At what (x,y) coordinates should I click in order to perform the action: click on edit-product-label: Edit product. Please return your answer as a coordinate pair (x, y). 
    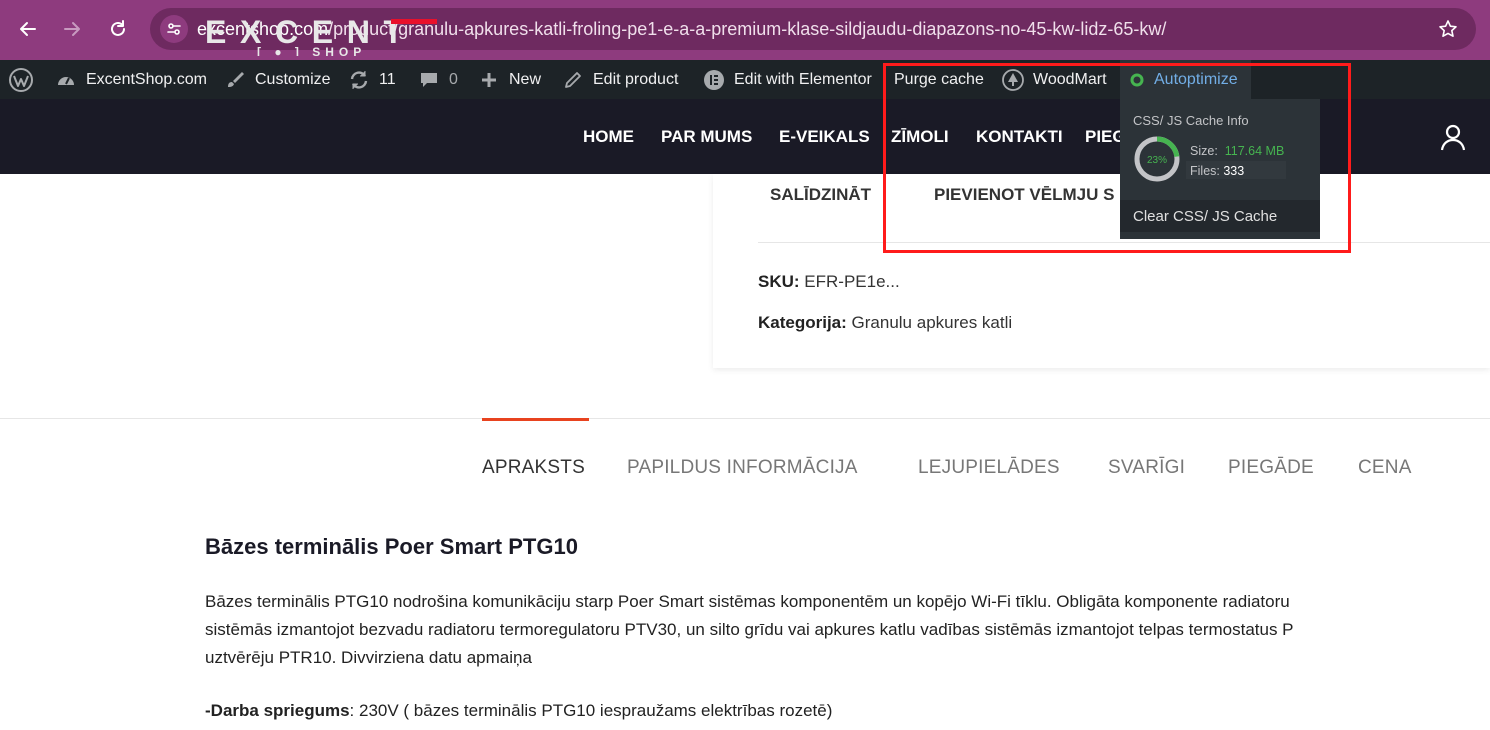
    Looking at the image, I should click on (636, 79).